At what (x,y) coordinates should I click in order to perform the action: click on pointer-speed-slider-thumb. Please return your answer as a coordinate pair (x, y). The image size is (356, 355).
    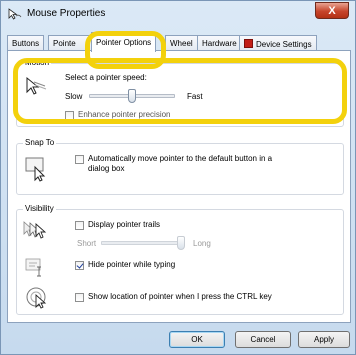
    Looking at the image, I should click on (132, 96).